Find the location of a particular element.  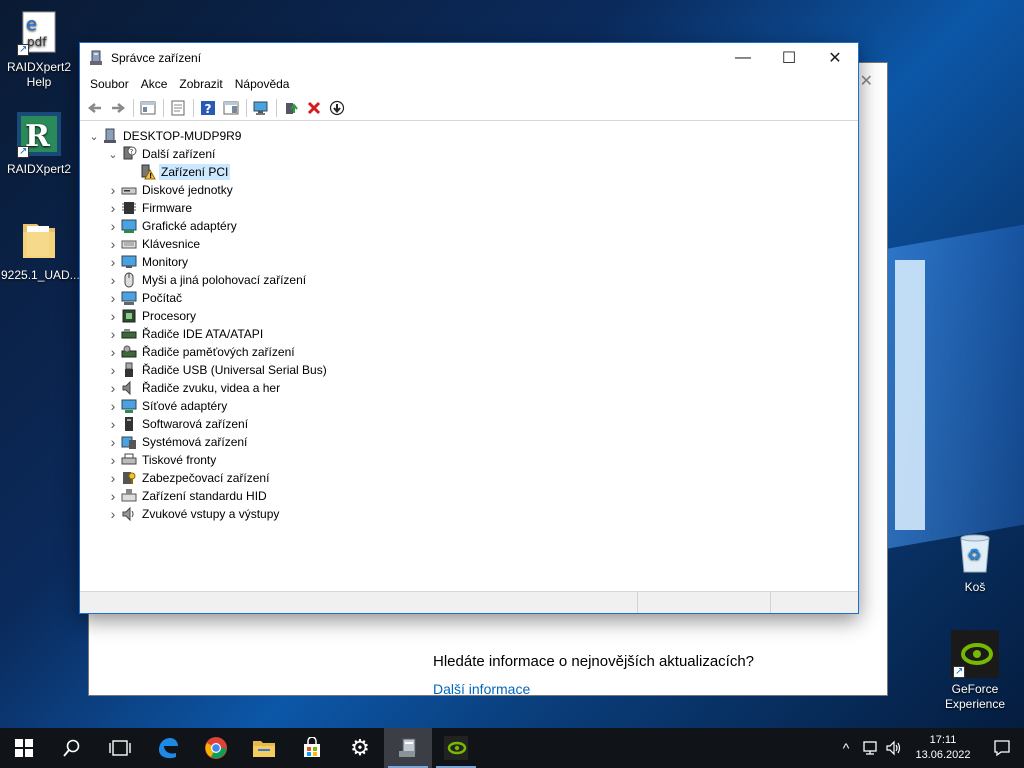

taskbar-chrome is located at coordinates (216, 748).